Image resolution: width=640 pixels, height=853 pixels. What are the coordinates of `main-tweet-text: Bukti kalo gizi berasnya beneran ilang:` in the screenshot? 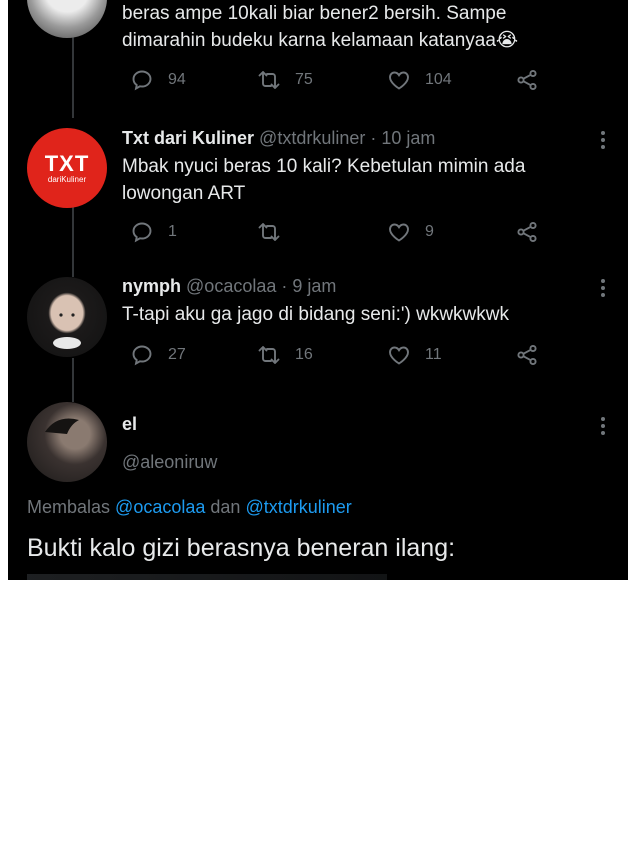 It's located at (241, 548).